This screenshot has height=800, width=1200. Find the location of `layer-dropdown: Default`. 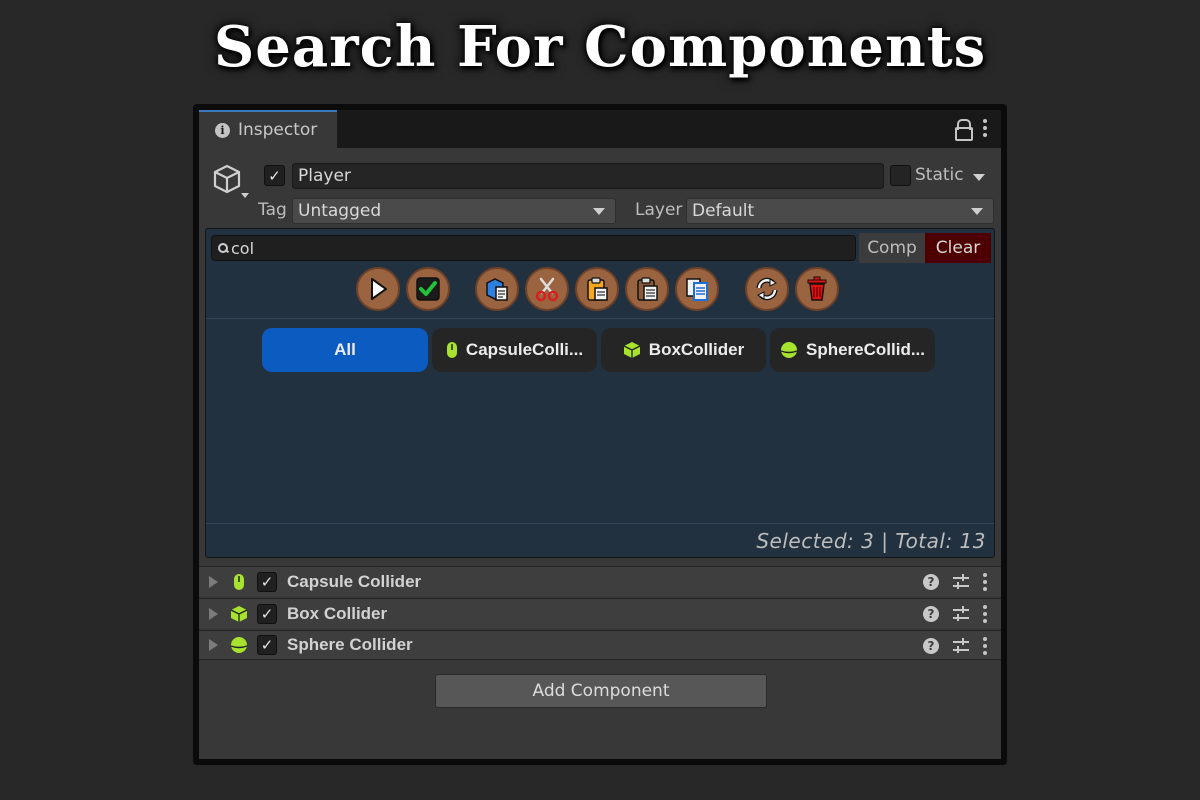

layer-dropdown: Default is located at coordinates (840, 211).